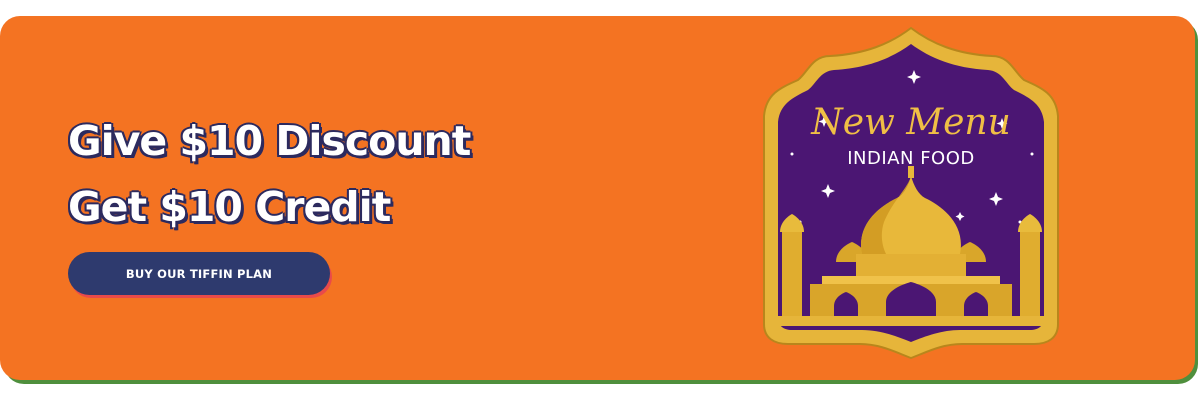  Describe the element at coordinates (229, 207) in the screenshot. I see `headline-line-2: Get $10 Credit` at that location.